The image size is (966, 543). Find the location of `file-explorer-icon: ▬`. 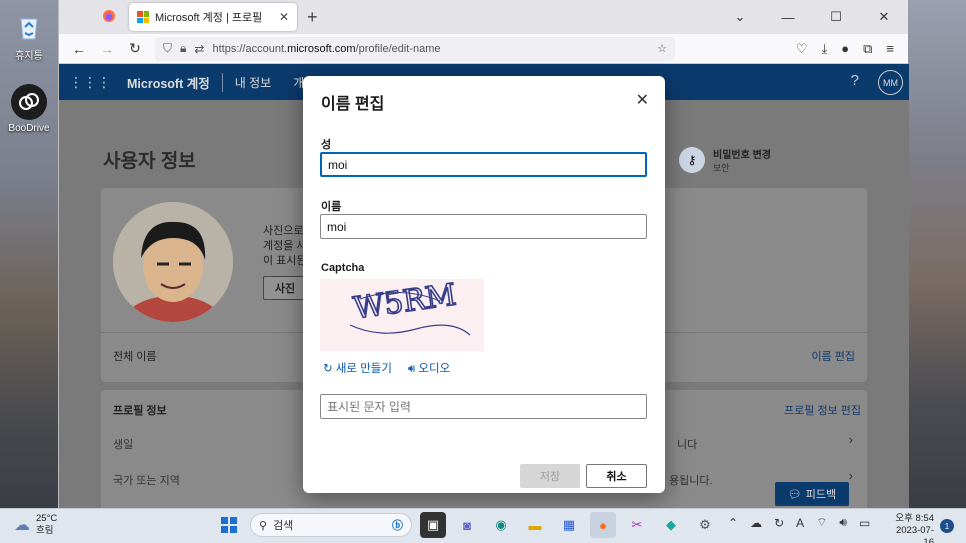

file-explorer-icon: ▬ is located at coordinates (535, 525).